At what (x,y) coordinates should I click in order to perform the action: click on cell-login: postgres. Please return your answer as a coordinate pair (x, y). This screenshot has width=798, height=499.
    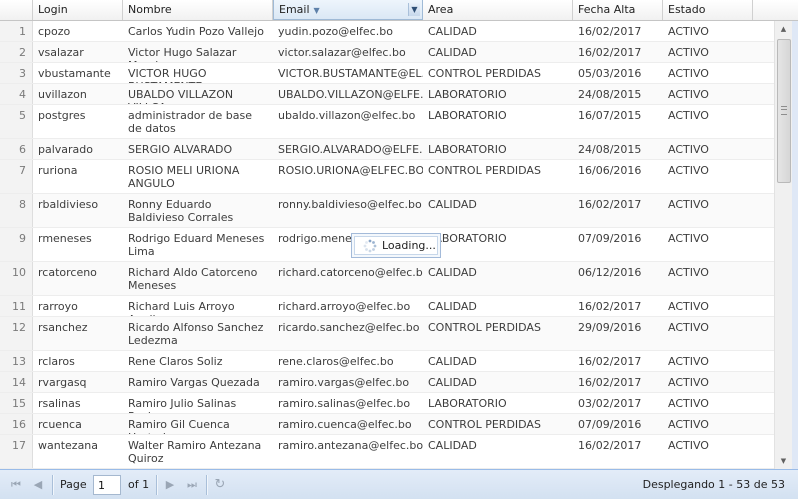
    Looking at the image, I should click on (62, 115).